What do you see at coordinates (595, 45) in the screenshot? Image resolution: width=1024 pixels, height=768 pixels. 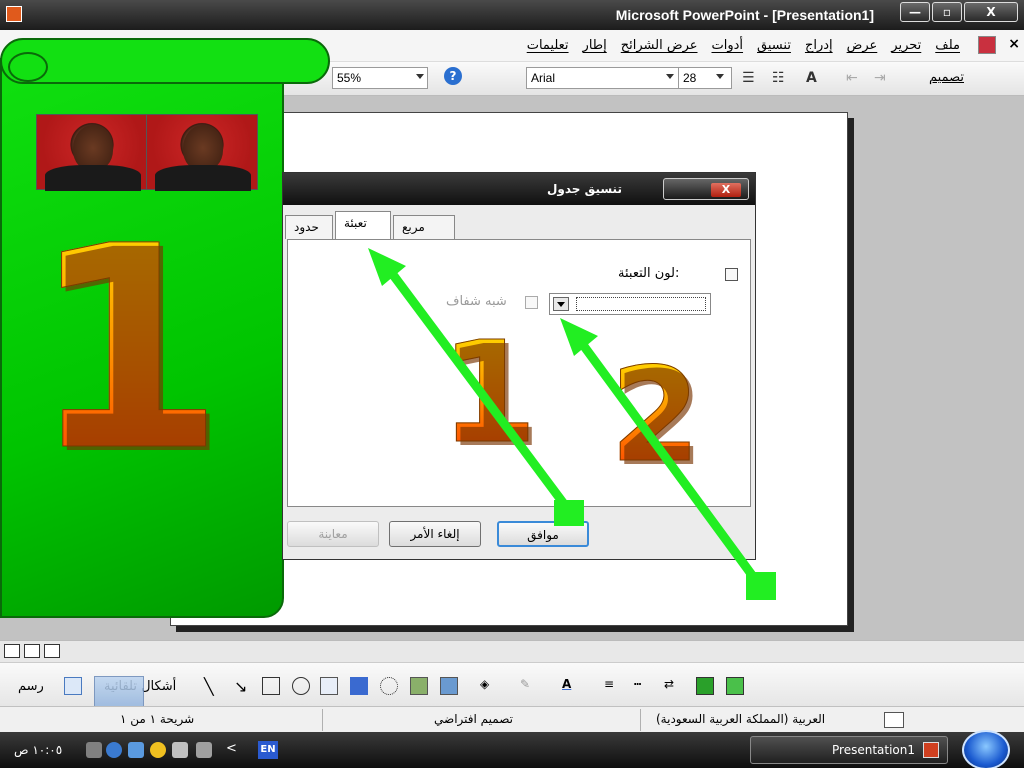 I see `menu-window: إطار` at bounding box center [595, 45].